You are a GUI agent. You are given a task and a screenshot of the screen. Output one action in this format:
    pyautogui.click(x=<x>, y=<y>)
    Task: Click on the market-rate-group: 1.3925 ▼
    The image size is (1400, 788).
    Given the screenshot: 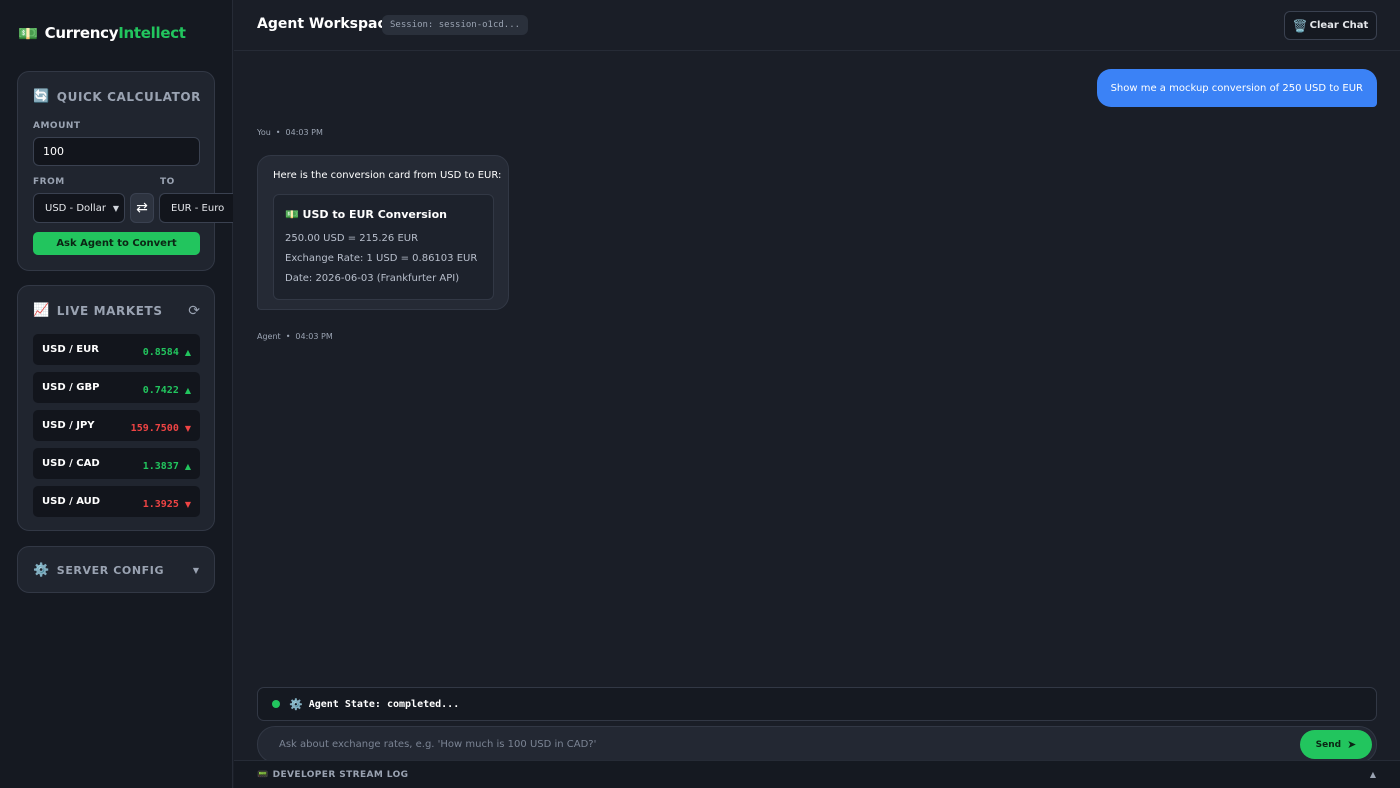 What is the action you would take?
    pyautogui.click(x=167, y=501)
    